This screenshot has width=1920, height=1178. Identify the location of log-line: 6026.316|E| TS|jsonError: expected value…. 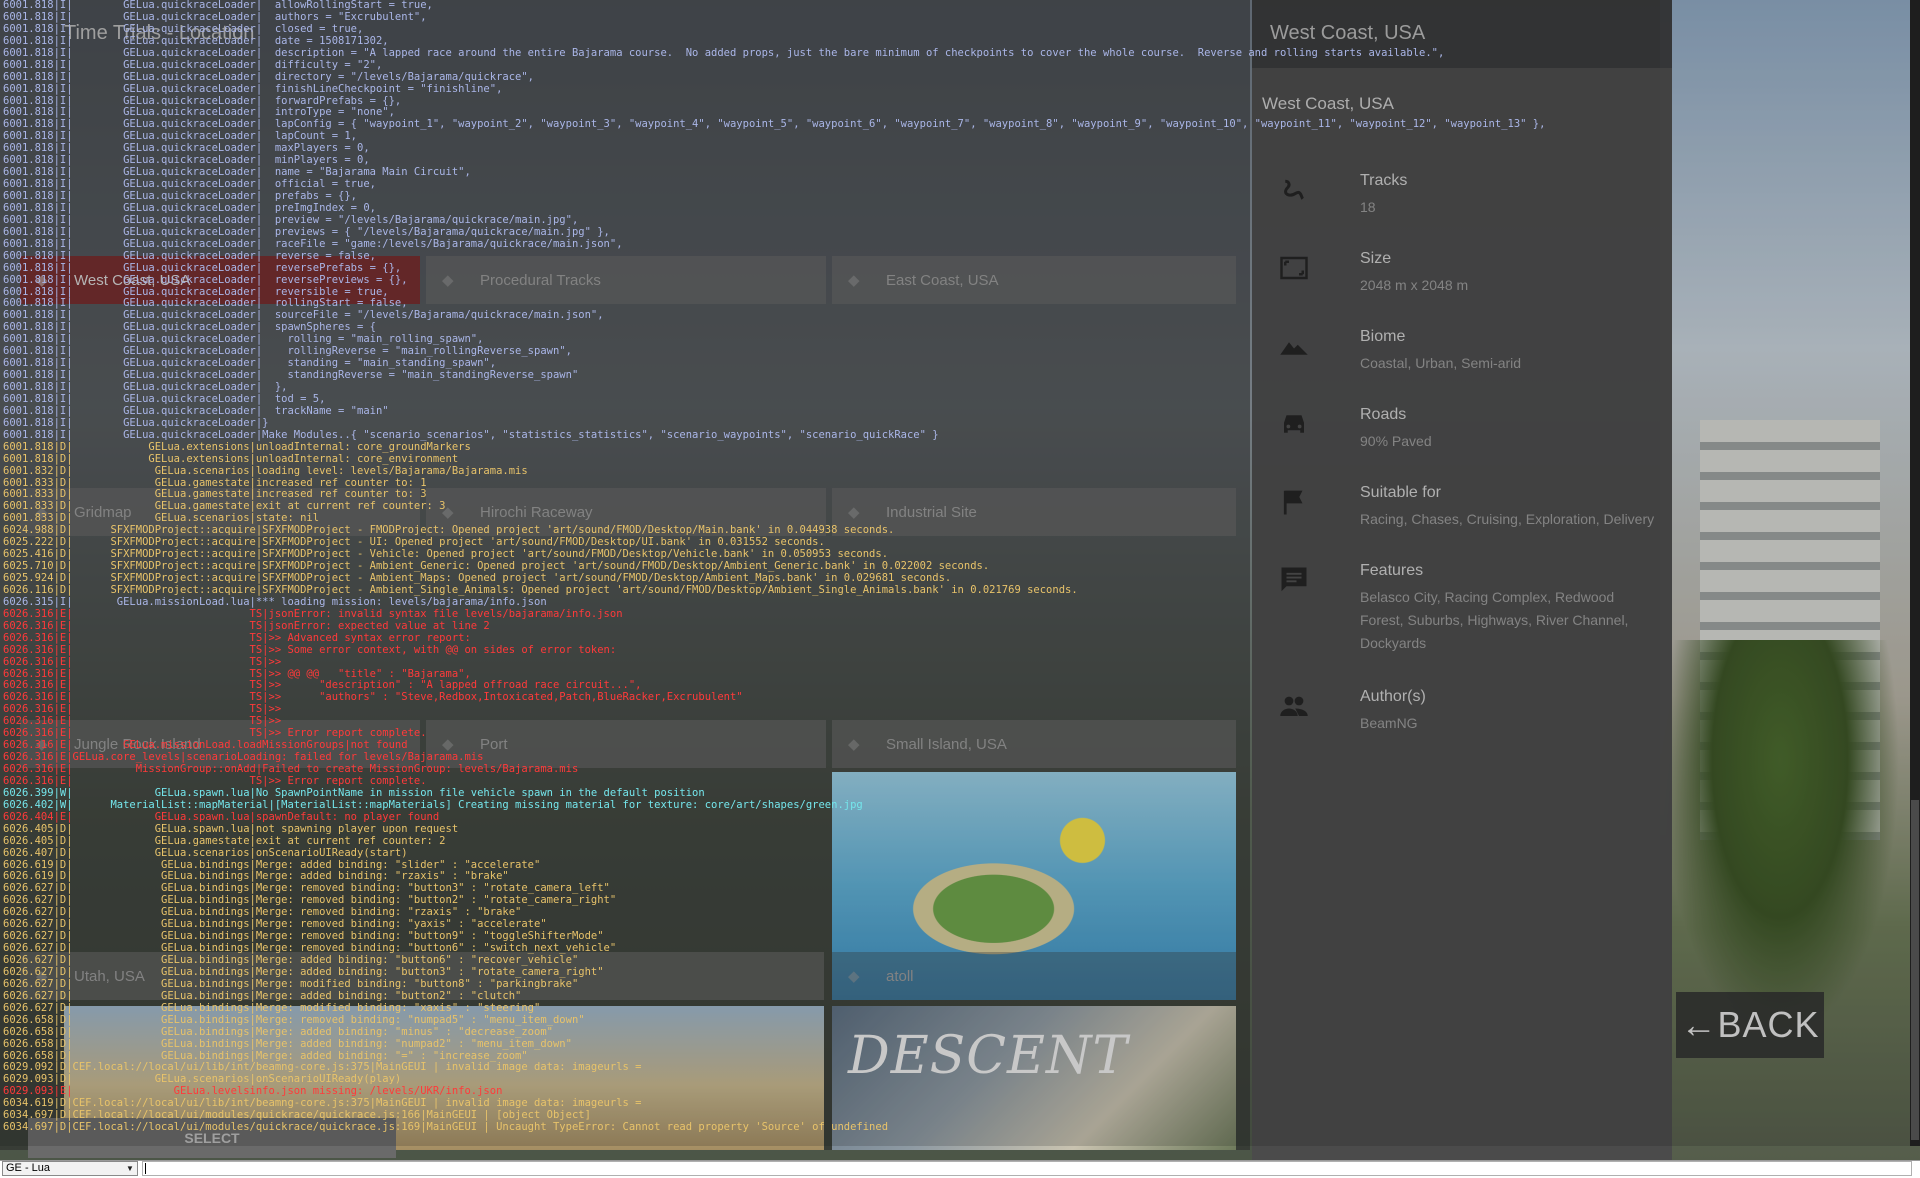
(246, 625).